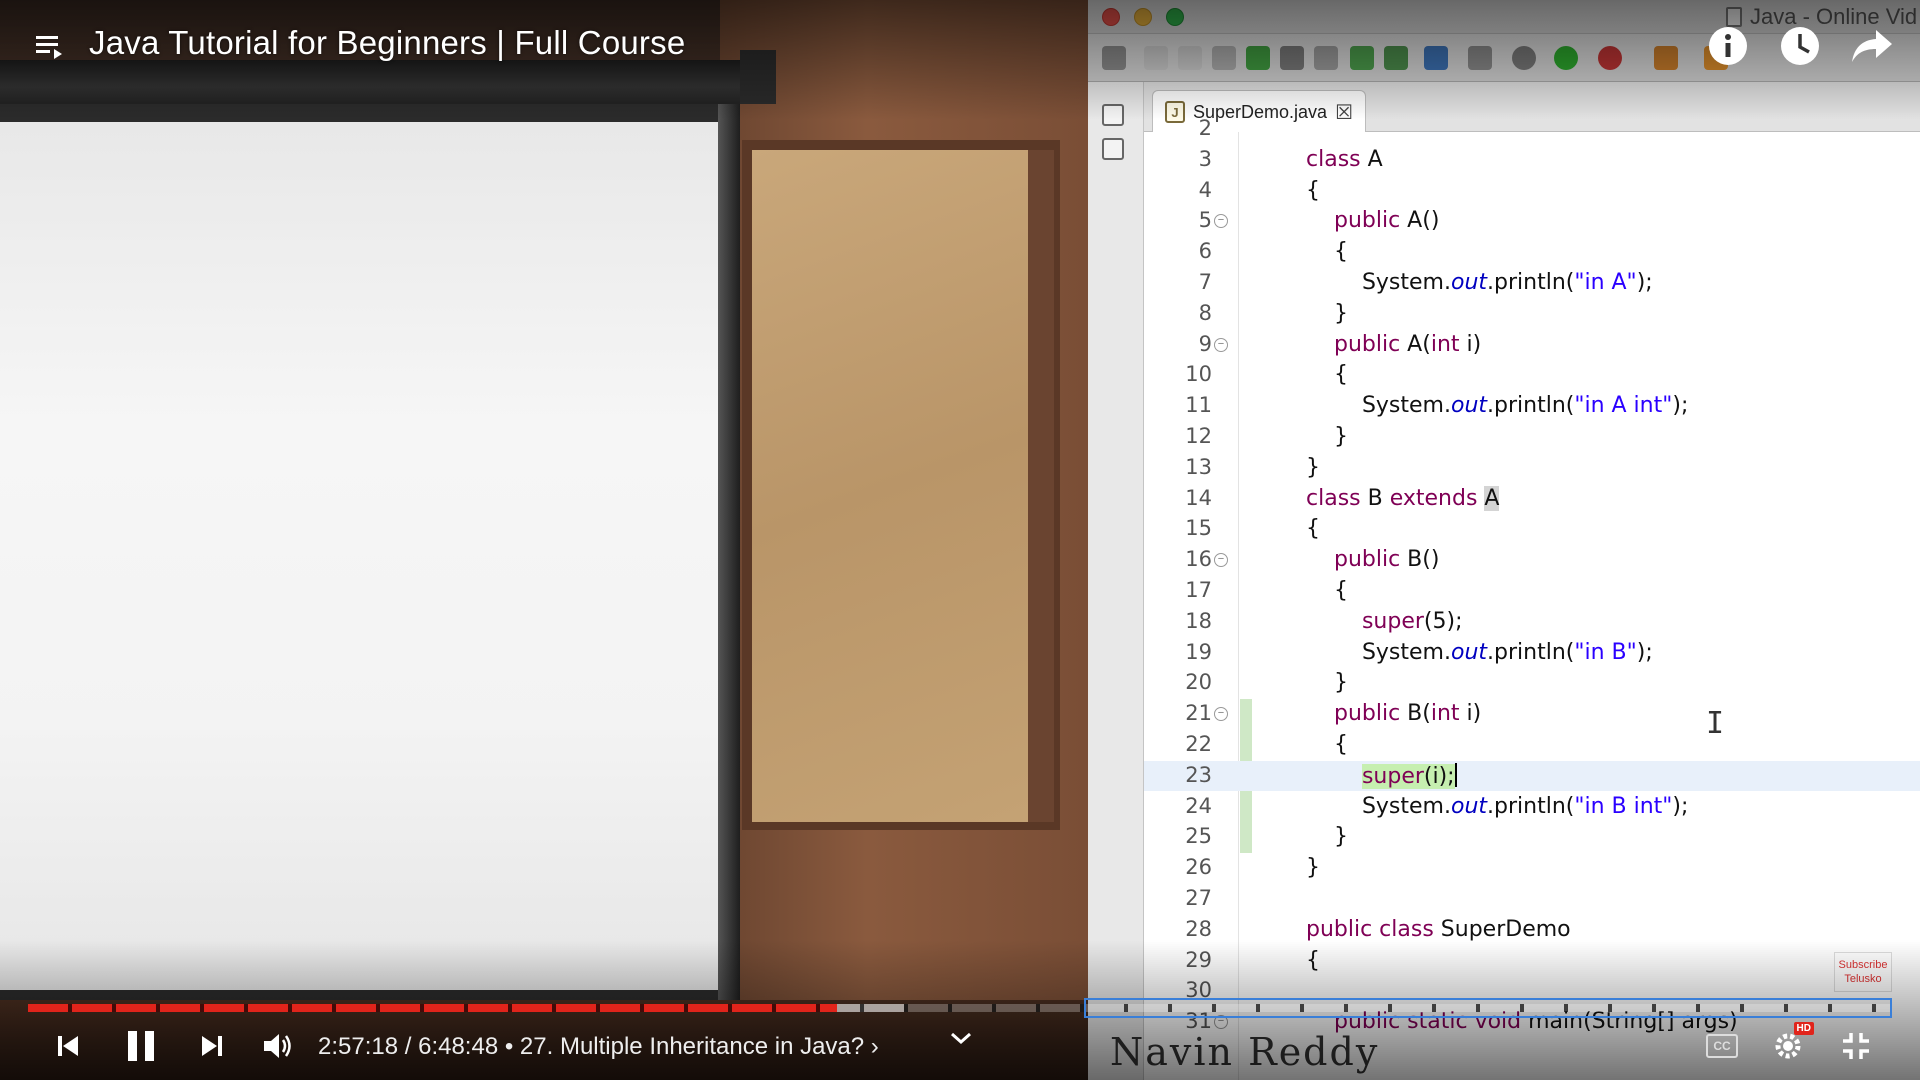 Image resolution: width=1920 pixels, height=1080 pixels. Describe the element at coordinates (890, 486) in the screenshot. I see `cork-board` at that location.